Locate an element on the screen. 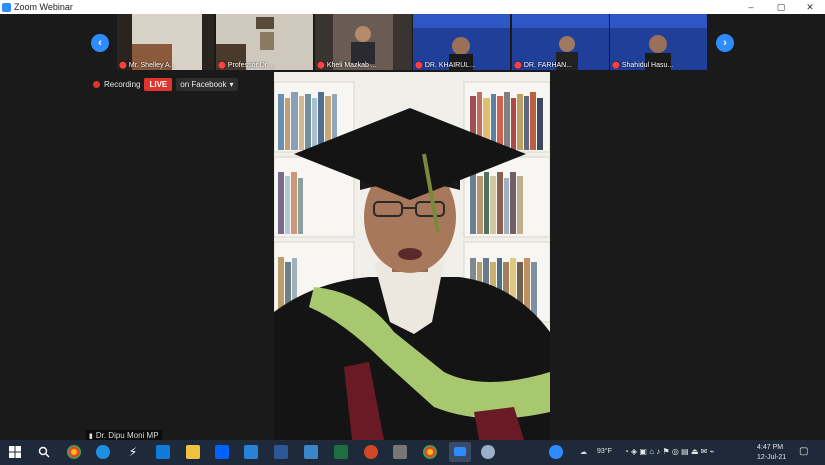 The width and height of the screenshot is (825, 465). window-titlebar: Zoom Webinar – ▢ ✕ is located at coordinates (412, 7).